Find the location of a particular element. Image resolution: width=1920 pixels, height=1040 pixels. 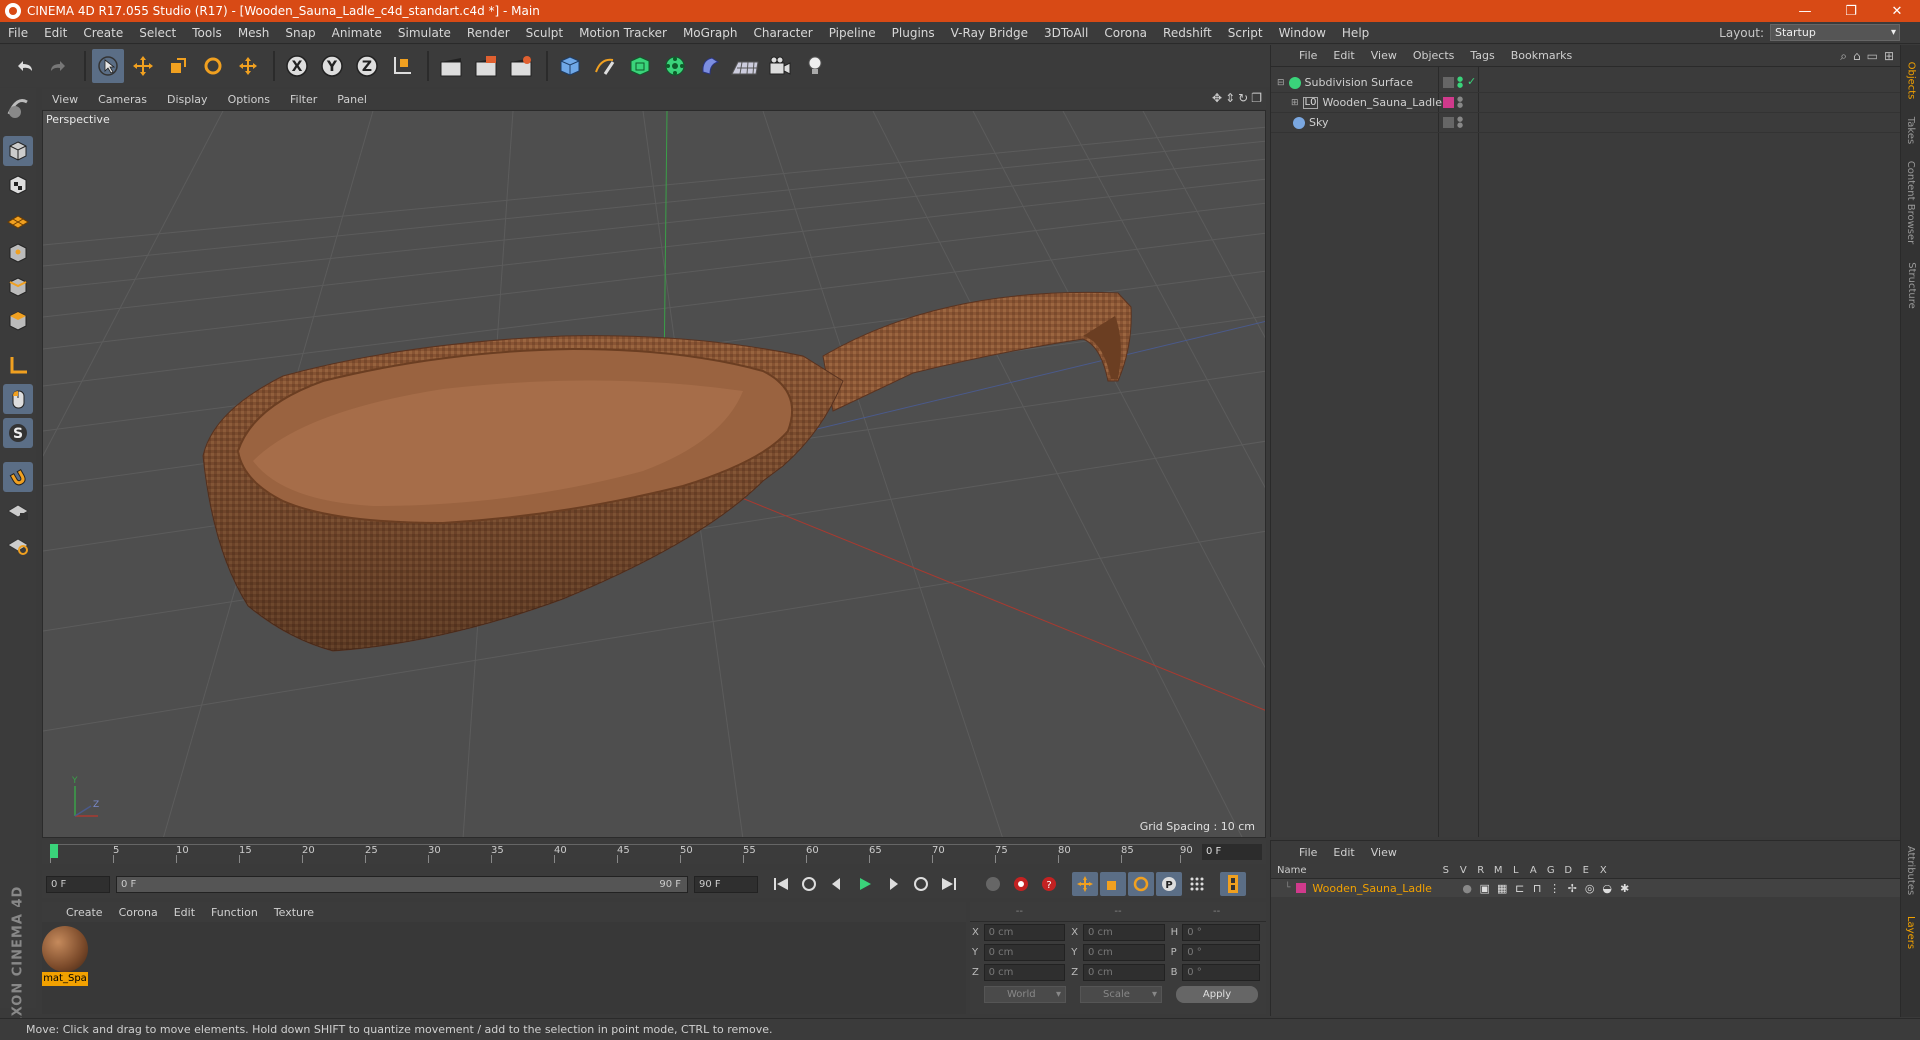

move-tool-button is located at coordinates (143, 66).